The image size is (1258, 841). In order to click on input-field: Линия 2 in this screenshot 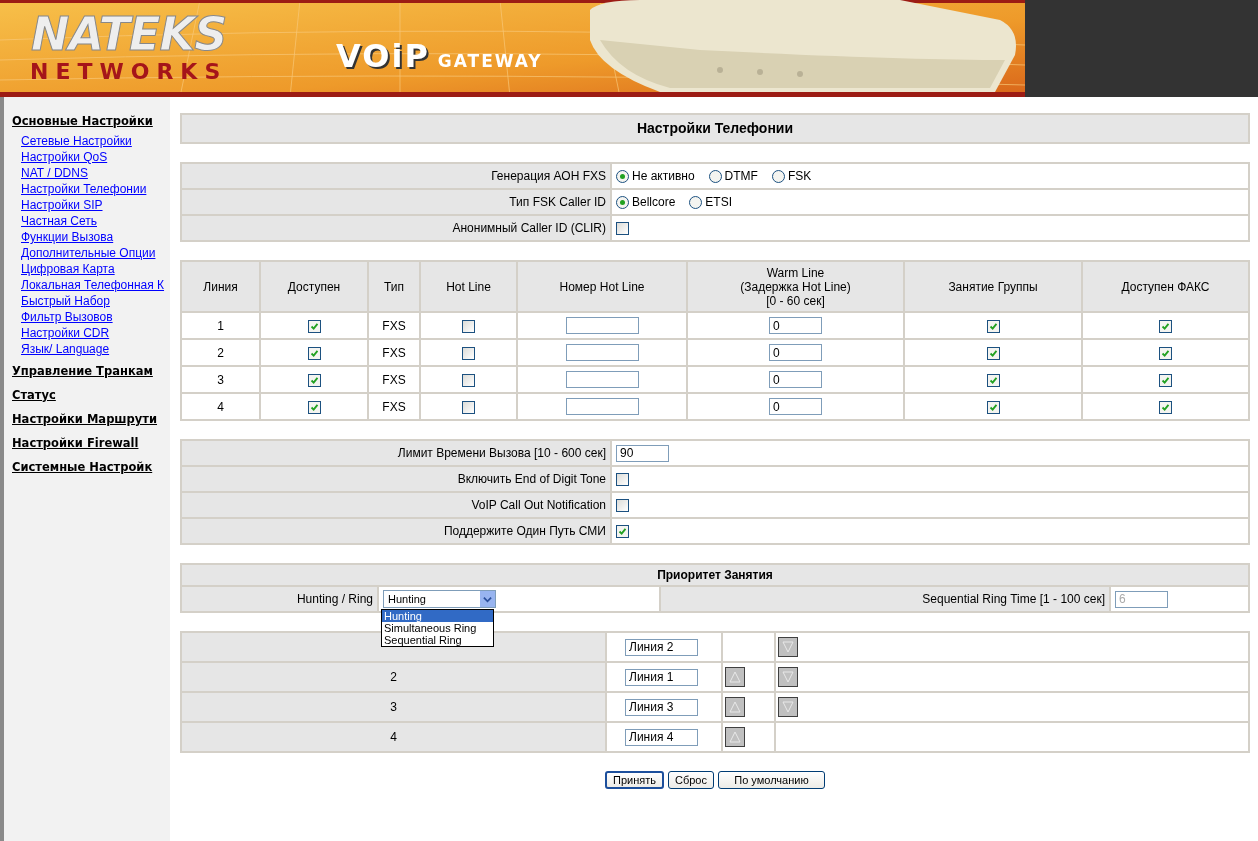, I will do `click(661, 647)`.